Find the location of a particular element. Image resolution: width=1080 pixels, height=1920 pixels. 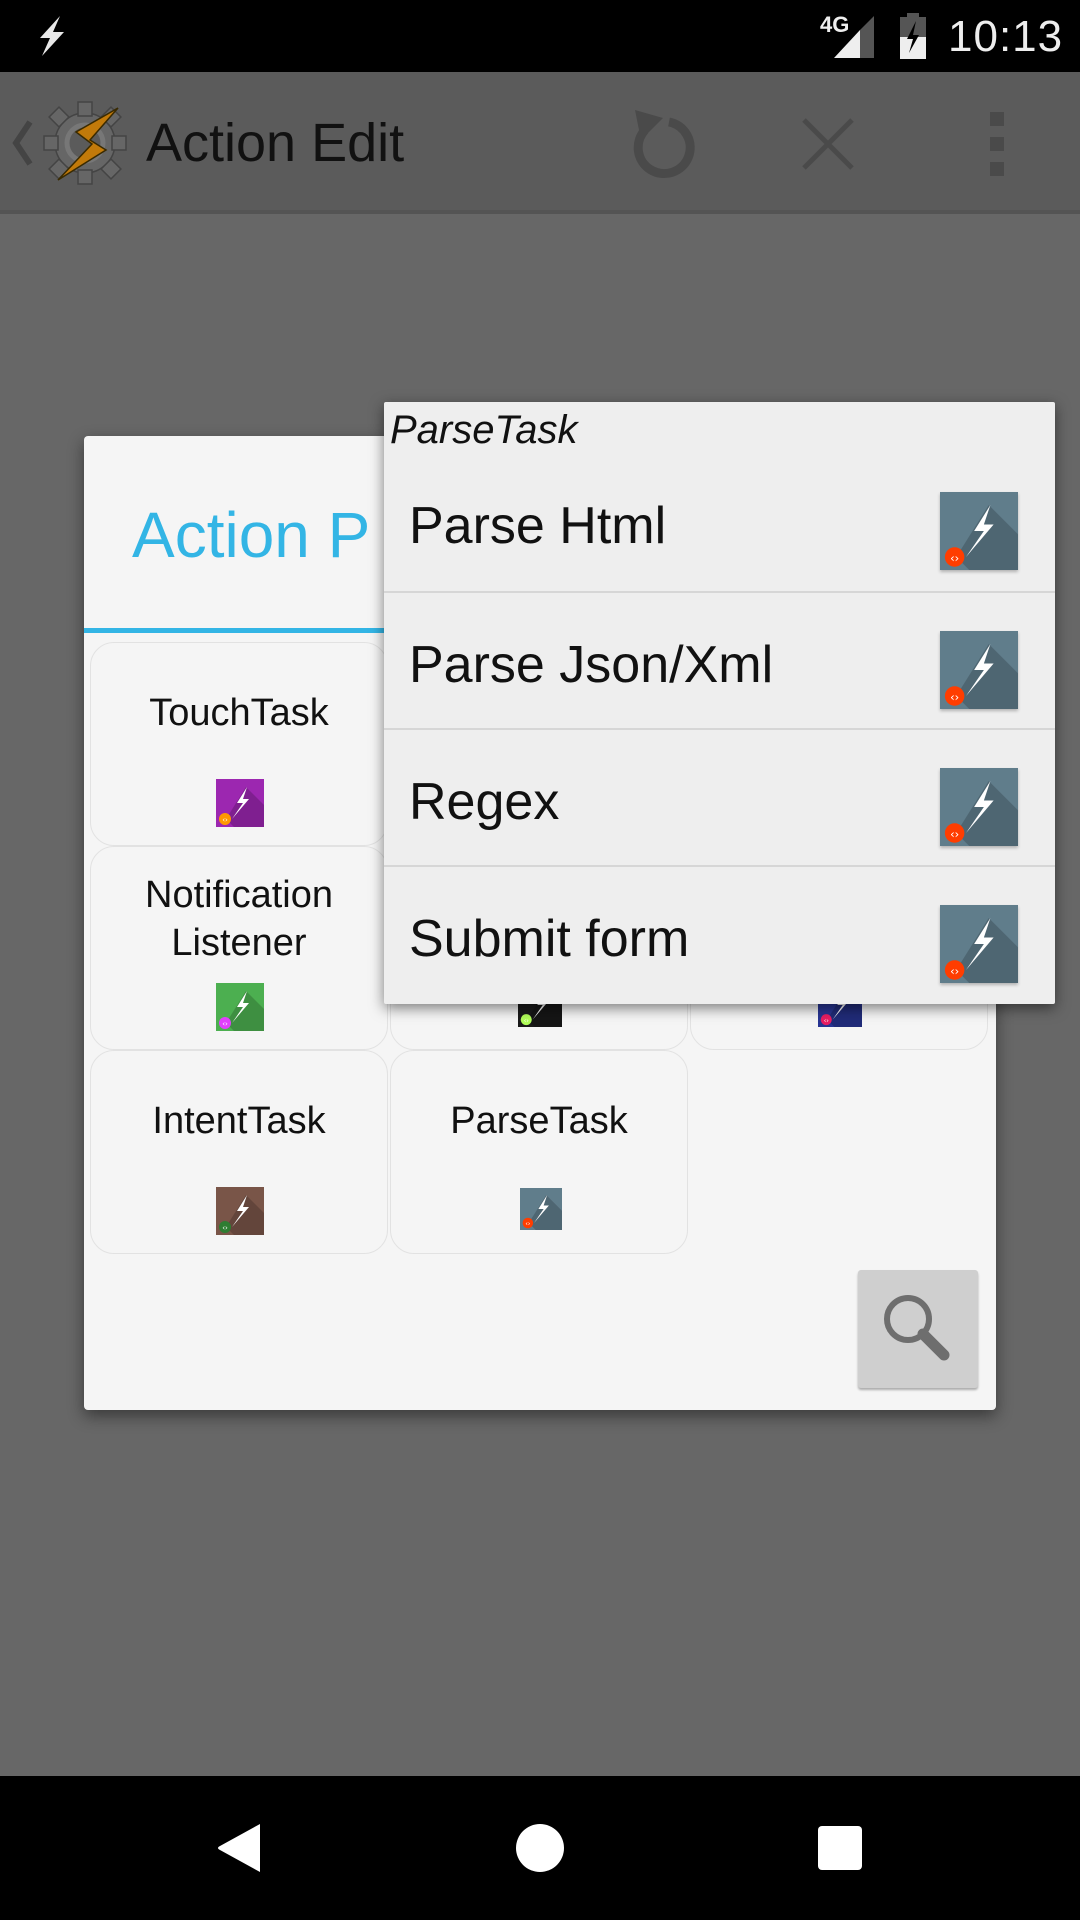

plugin-label: Notification Listener is located at coordinates (239, 919).